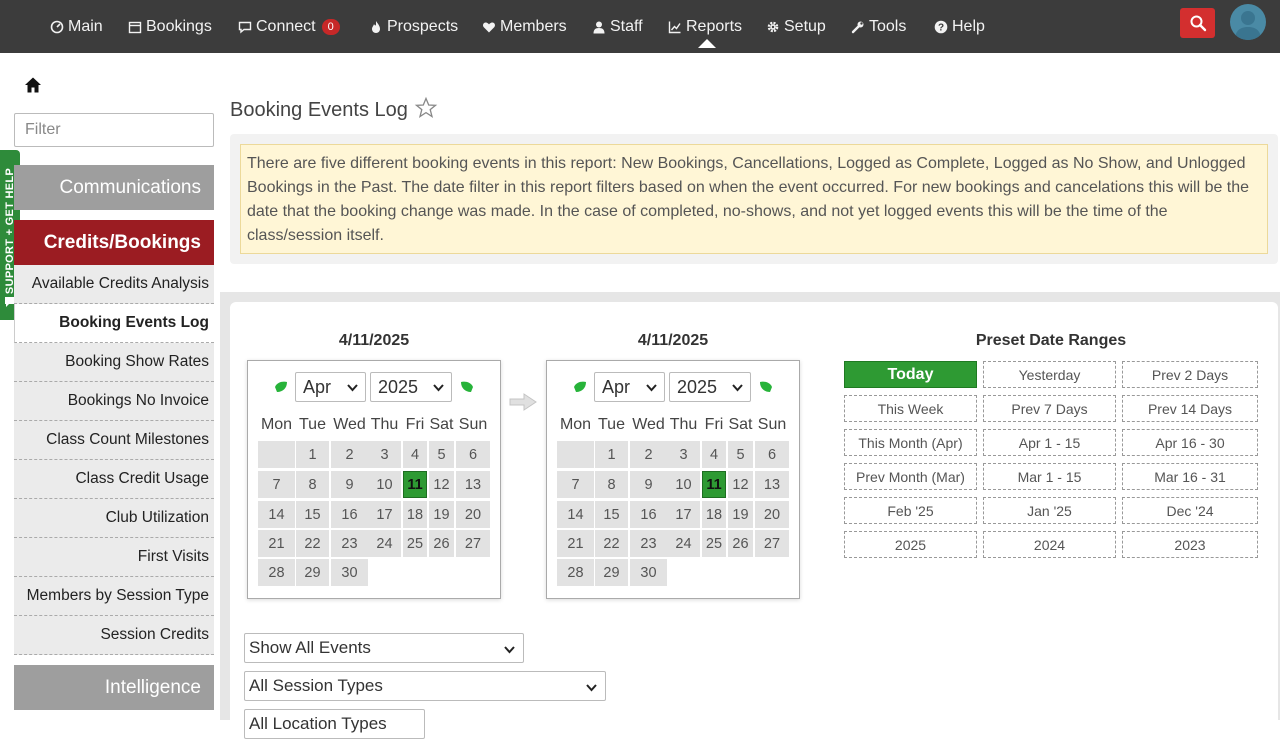 The height and width of the screenshot is (739, 1280). What do you see at coordinates (33, 87) in the screenshot?
I see `home-icon` at bounding box center [33, 87].